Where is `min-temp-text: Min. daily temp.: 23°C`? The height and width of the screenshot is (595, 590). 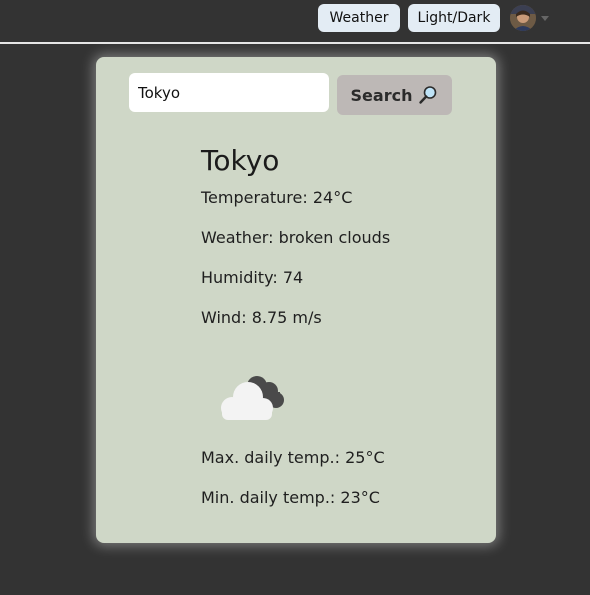
min-temp-text: Min. daily temp.: 23°C is located at coordinates (290, 497).